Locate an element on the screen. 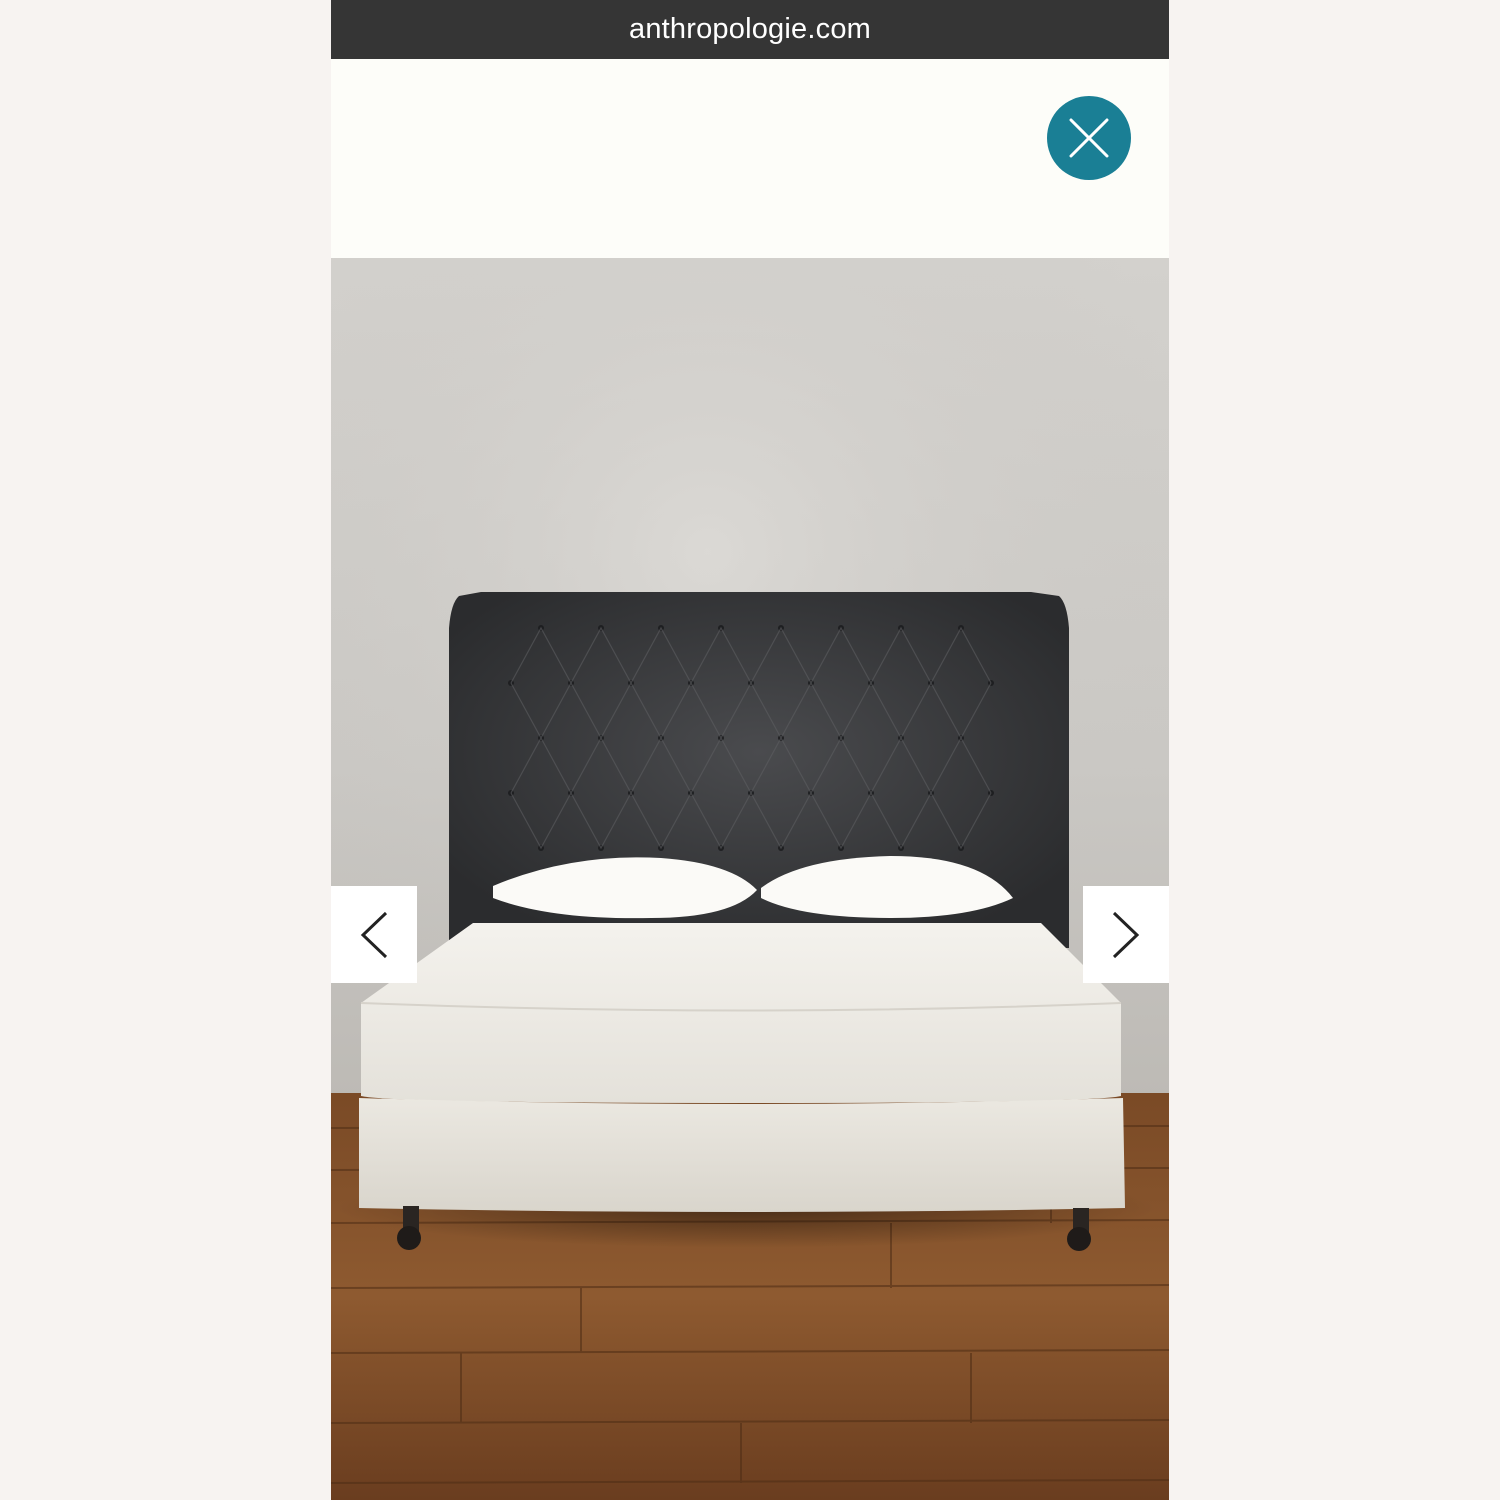 This screenshot has width=1500, height=1500. next-image-button is located at coordinates (1126, 934).